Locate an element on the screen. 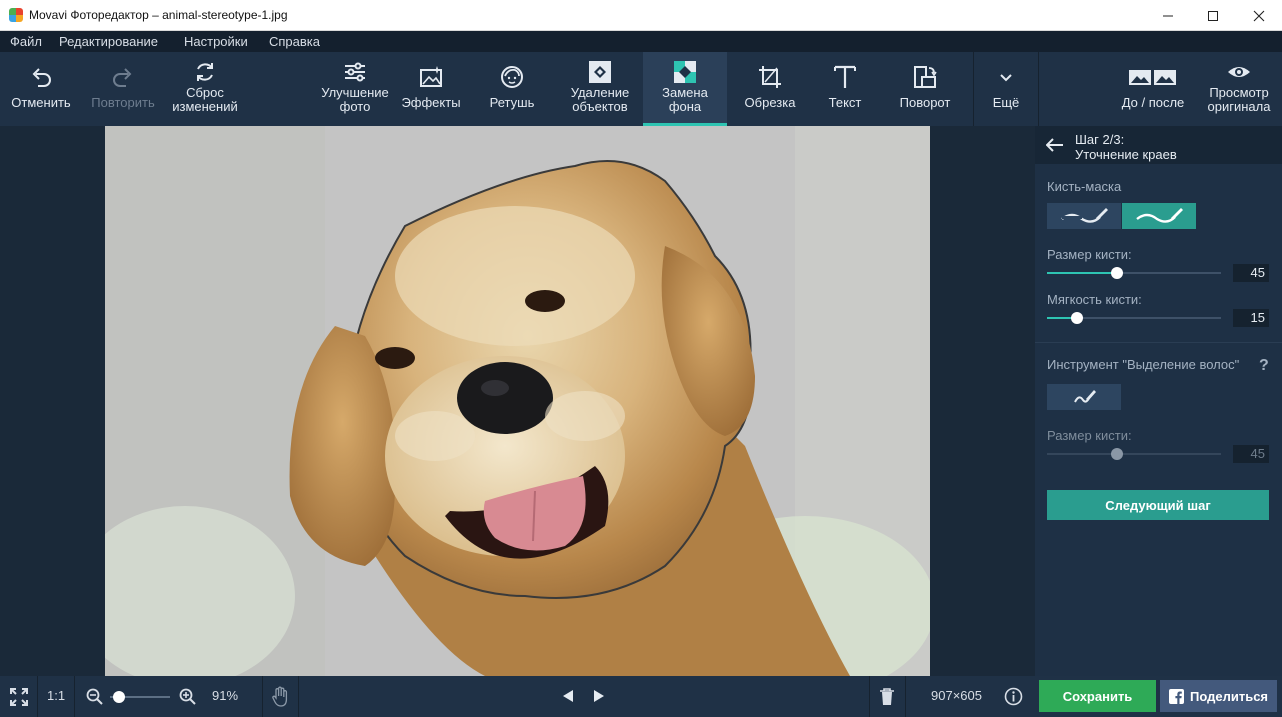 This screenshot has width=1282, height=717. brush-erase-icon is located at coordinates (1084, 215).